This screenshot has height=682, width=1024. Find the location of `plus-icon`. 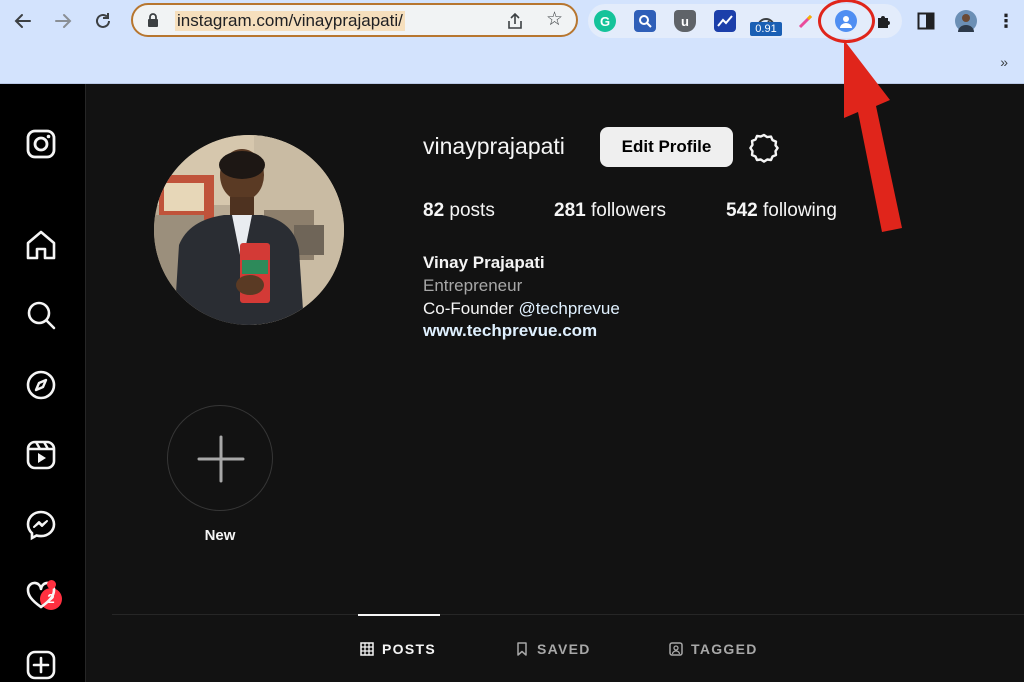

plus-icon is located at coordinates (221, 459).